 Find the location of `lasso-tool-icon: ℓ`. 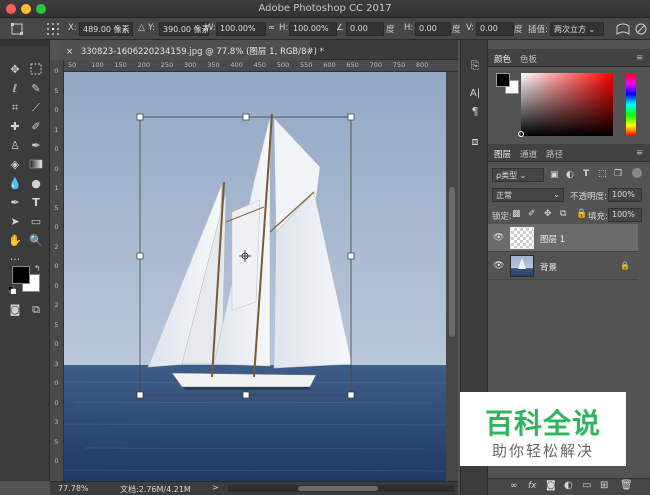

lasso-tool-icon: ℓ is located at coordinates (15, 89).